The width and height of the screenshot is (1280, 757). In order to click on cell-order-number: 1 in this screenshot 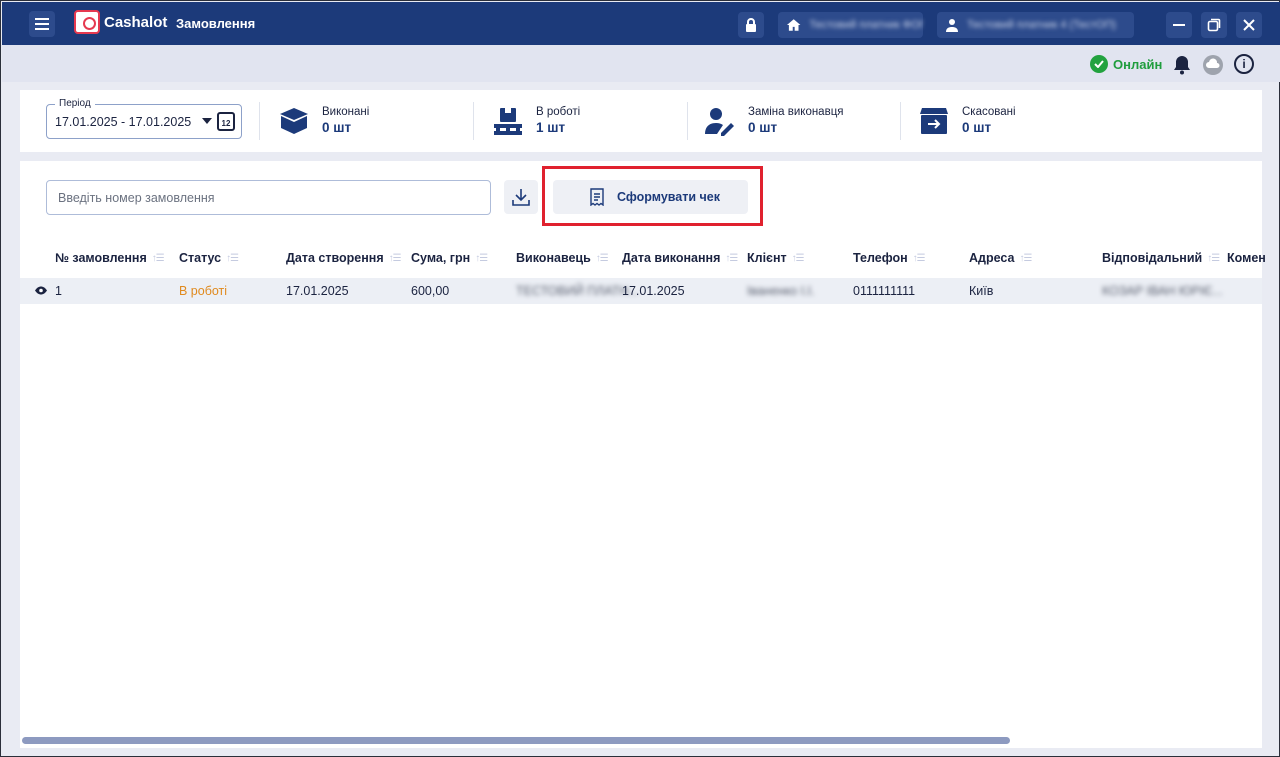, I will do `click(58, 291)`.